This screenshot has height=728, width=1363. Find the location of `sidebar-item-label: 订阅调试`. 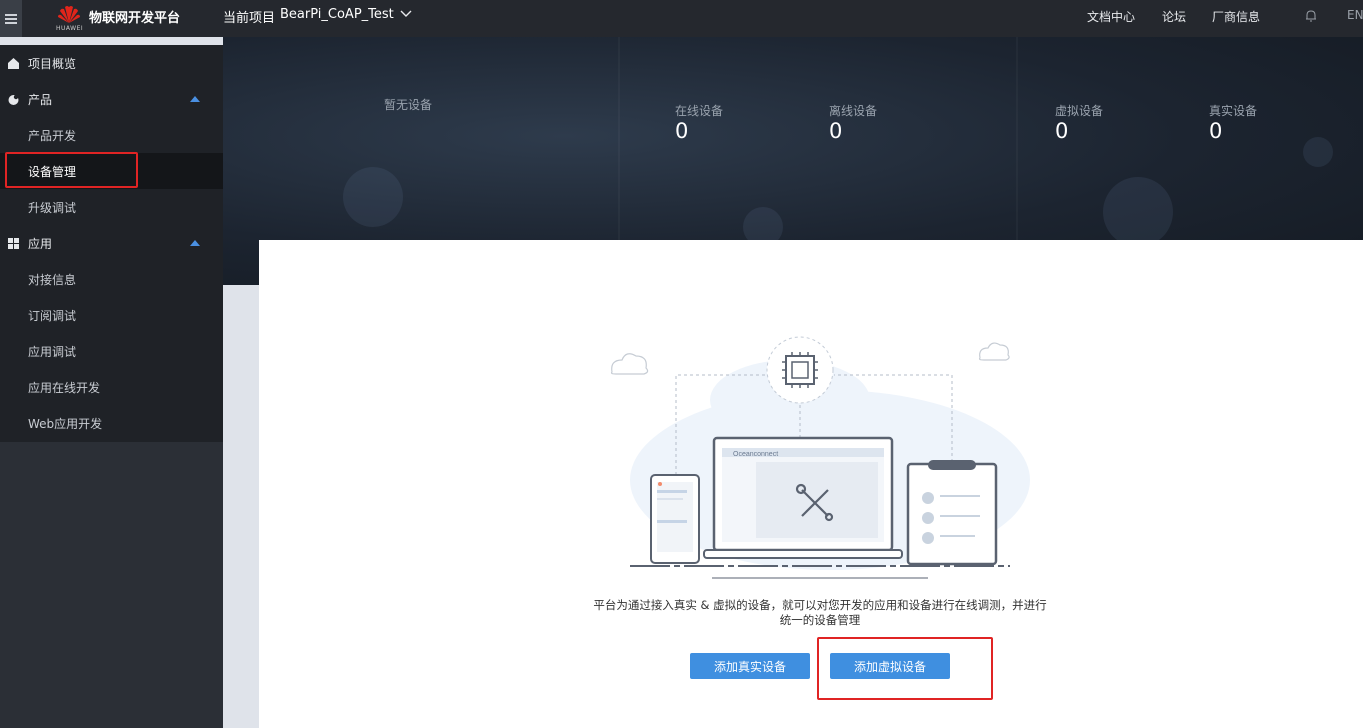

sidebar-item-label: 订阅调试 is located at coordinates (52, 315).